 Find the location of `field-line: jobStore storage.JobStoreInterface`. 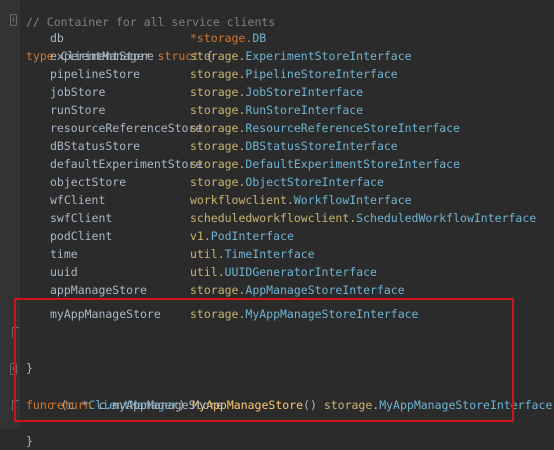

field-line: jobStore storage.JobStoreInterface is located at coordinates (277, 92).